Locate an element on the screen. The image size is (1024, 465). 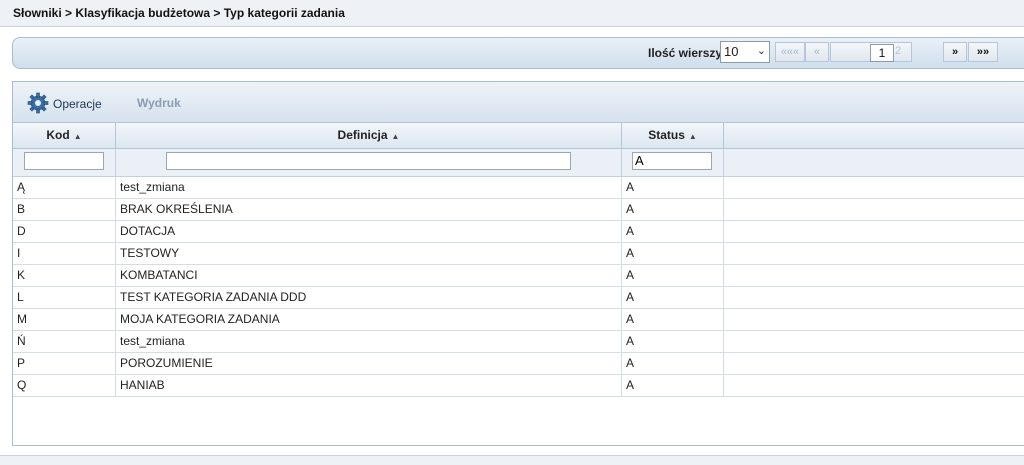
rows-per-page-select: 10 ⌄ is located at coordinates (745, 52).